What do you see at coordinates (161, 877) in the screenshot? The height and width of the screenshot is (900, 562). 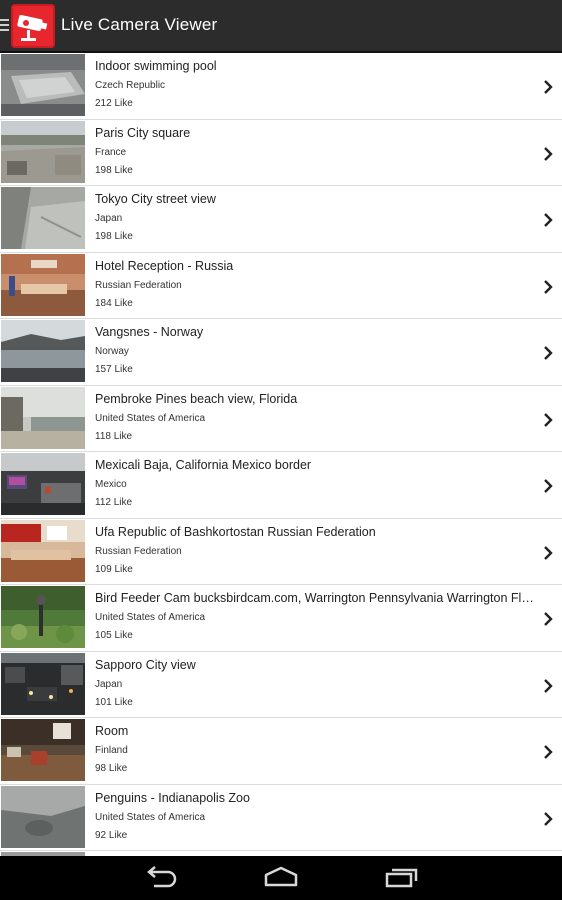 I see `back-icon` at bounding box center [161, 877].